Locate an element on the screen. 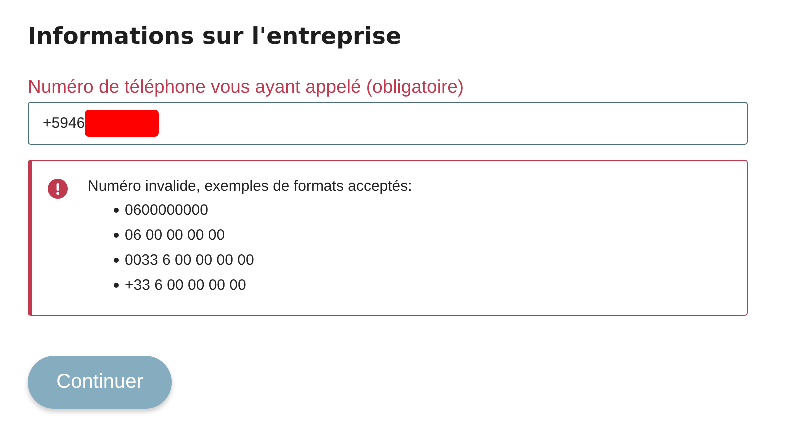 The image size is (794, 445). format-example: 0600000000 is located at coordinates (166, 210).